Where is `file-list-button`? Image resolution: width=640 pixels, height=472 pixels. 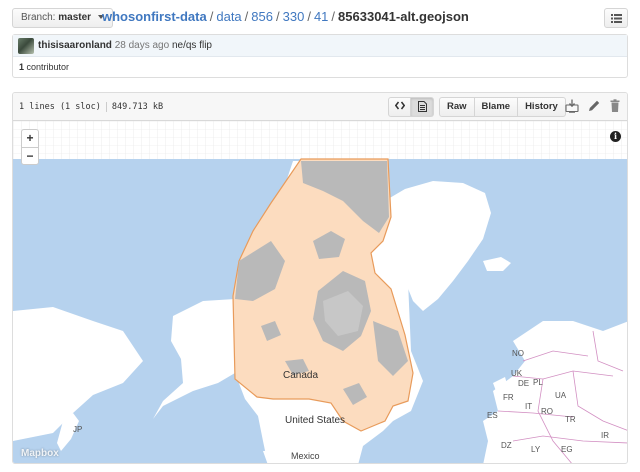
file-list-button is located at coordinates (616, 18).